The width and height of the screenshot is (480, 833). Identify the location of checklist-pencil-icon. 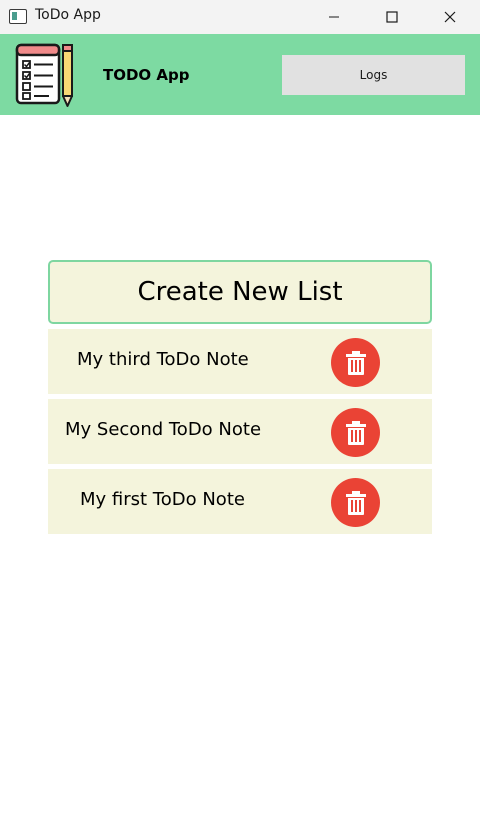
(44, 75).